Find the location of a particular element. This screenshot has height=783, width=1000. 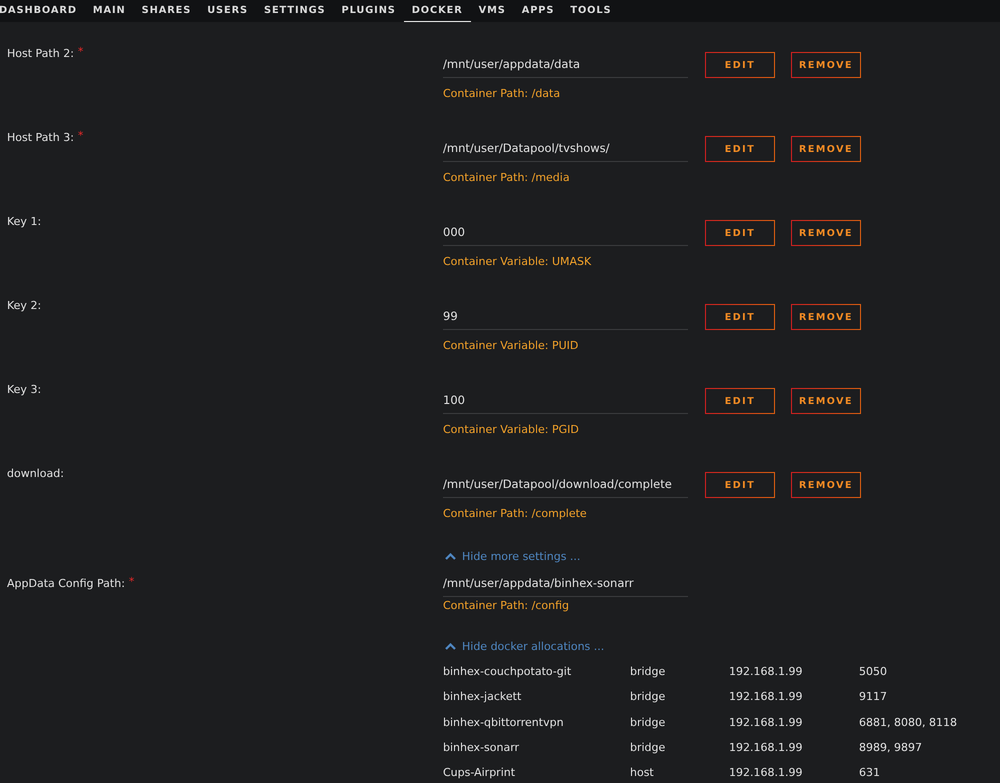

nav-tab: MAIN is located at coordinates (109, 11).